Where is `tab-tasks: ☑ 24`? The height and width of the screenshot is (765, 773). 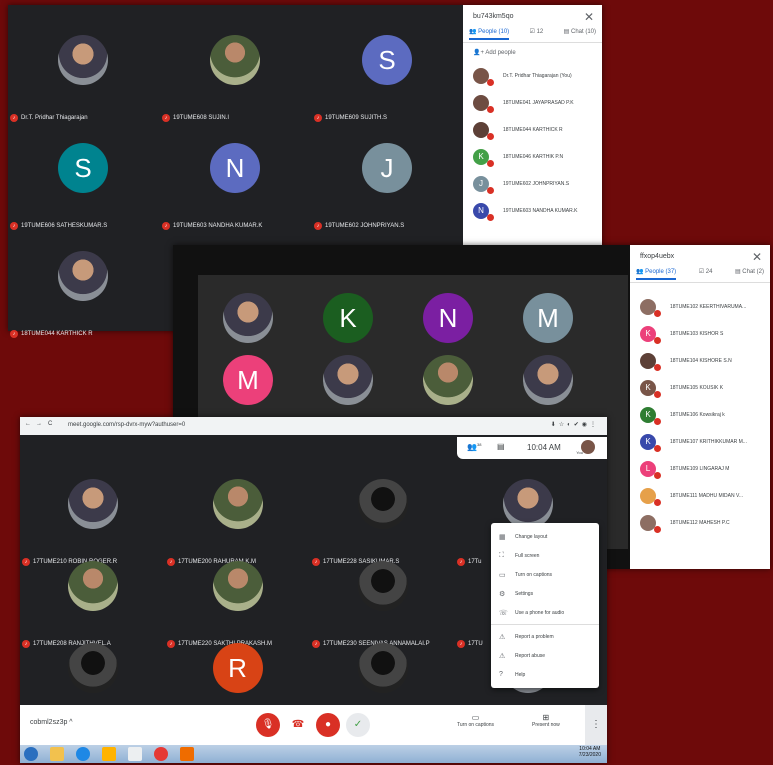 tab-tasks: ☑ 24 is located at coordinates (706, 274).